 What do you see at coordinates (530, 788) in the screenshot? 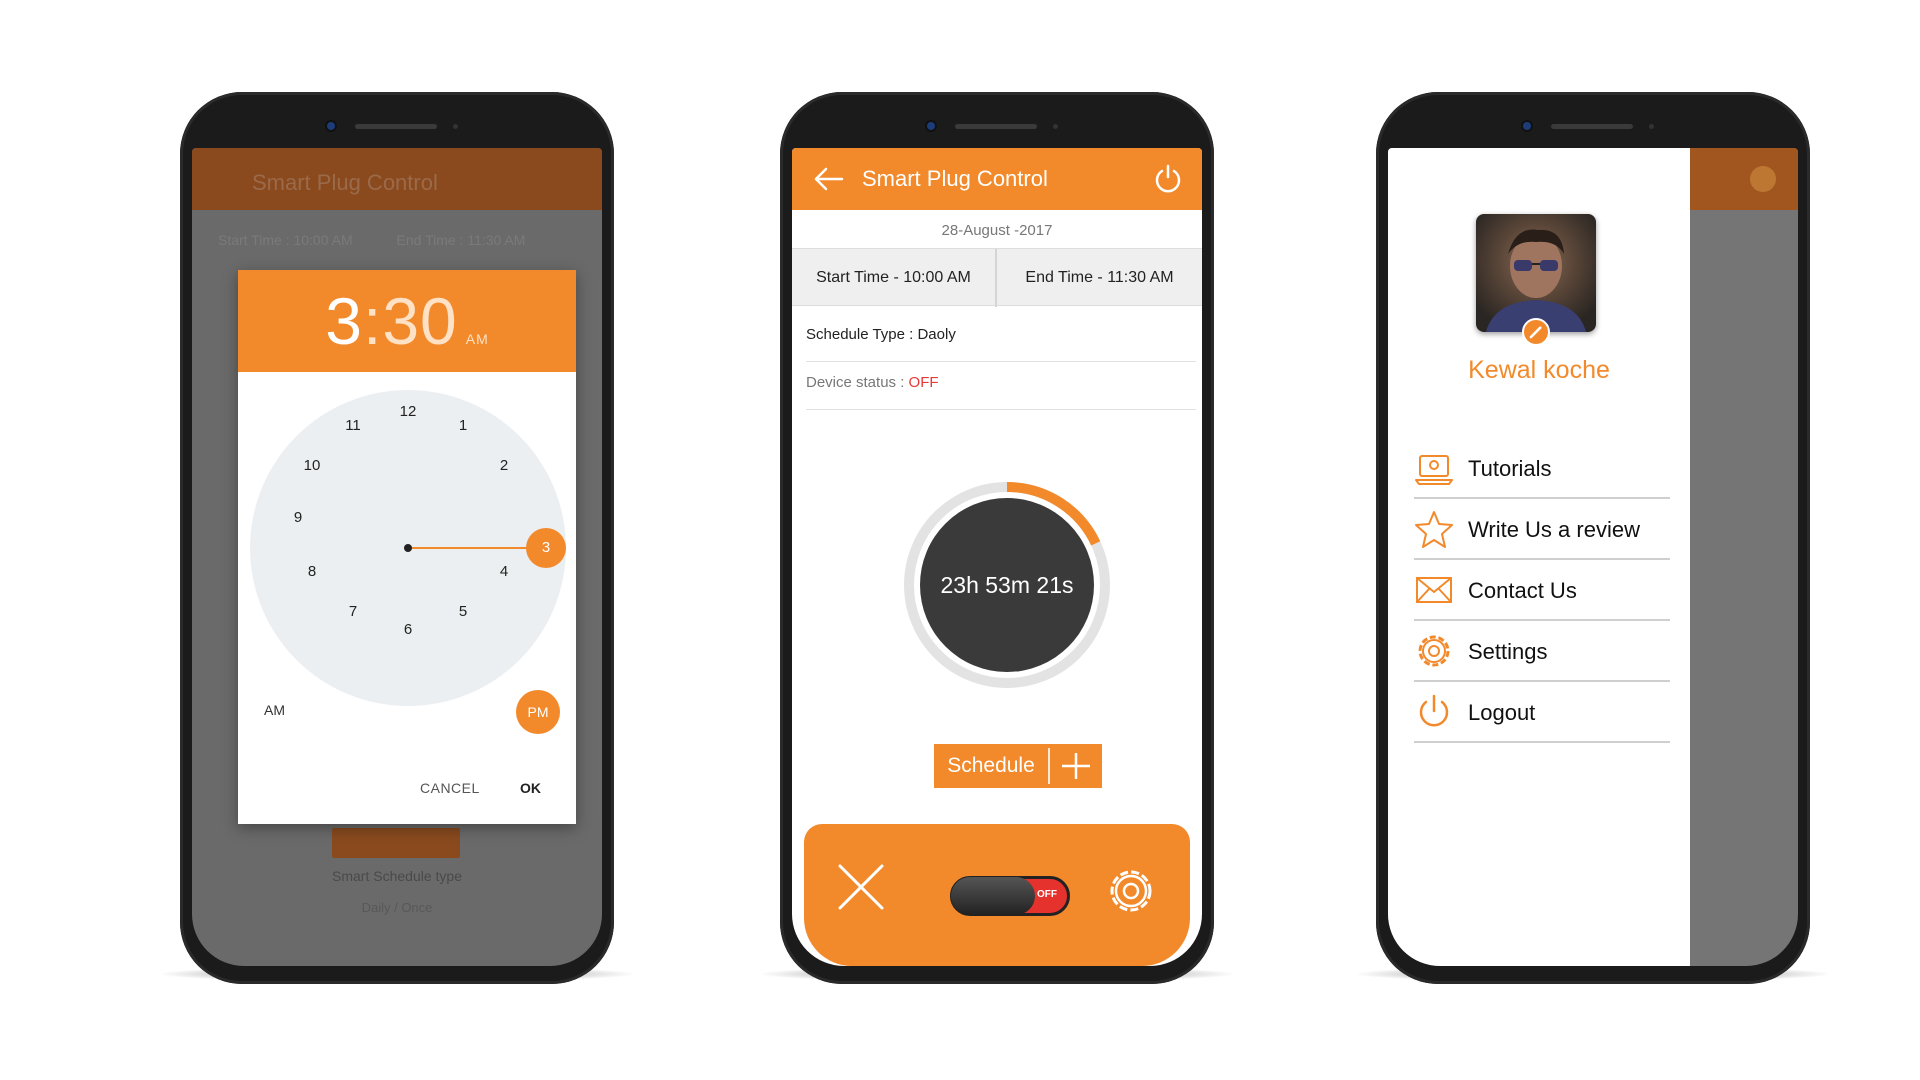
I see `ok-button: OK` at bounding box center [530, 788].